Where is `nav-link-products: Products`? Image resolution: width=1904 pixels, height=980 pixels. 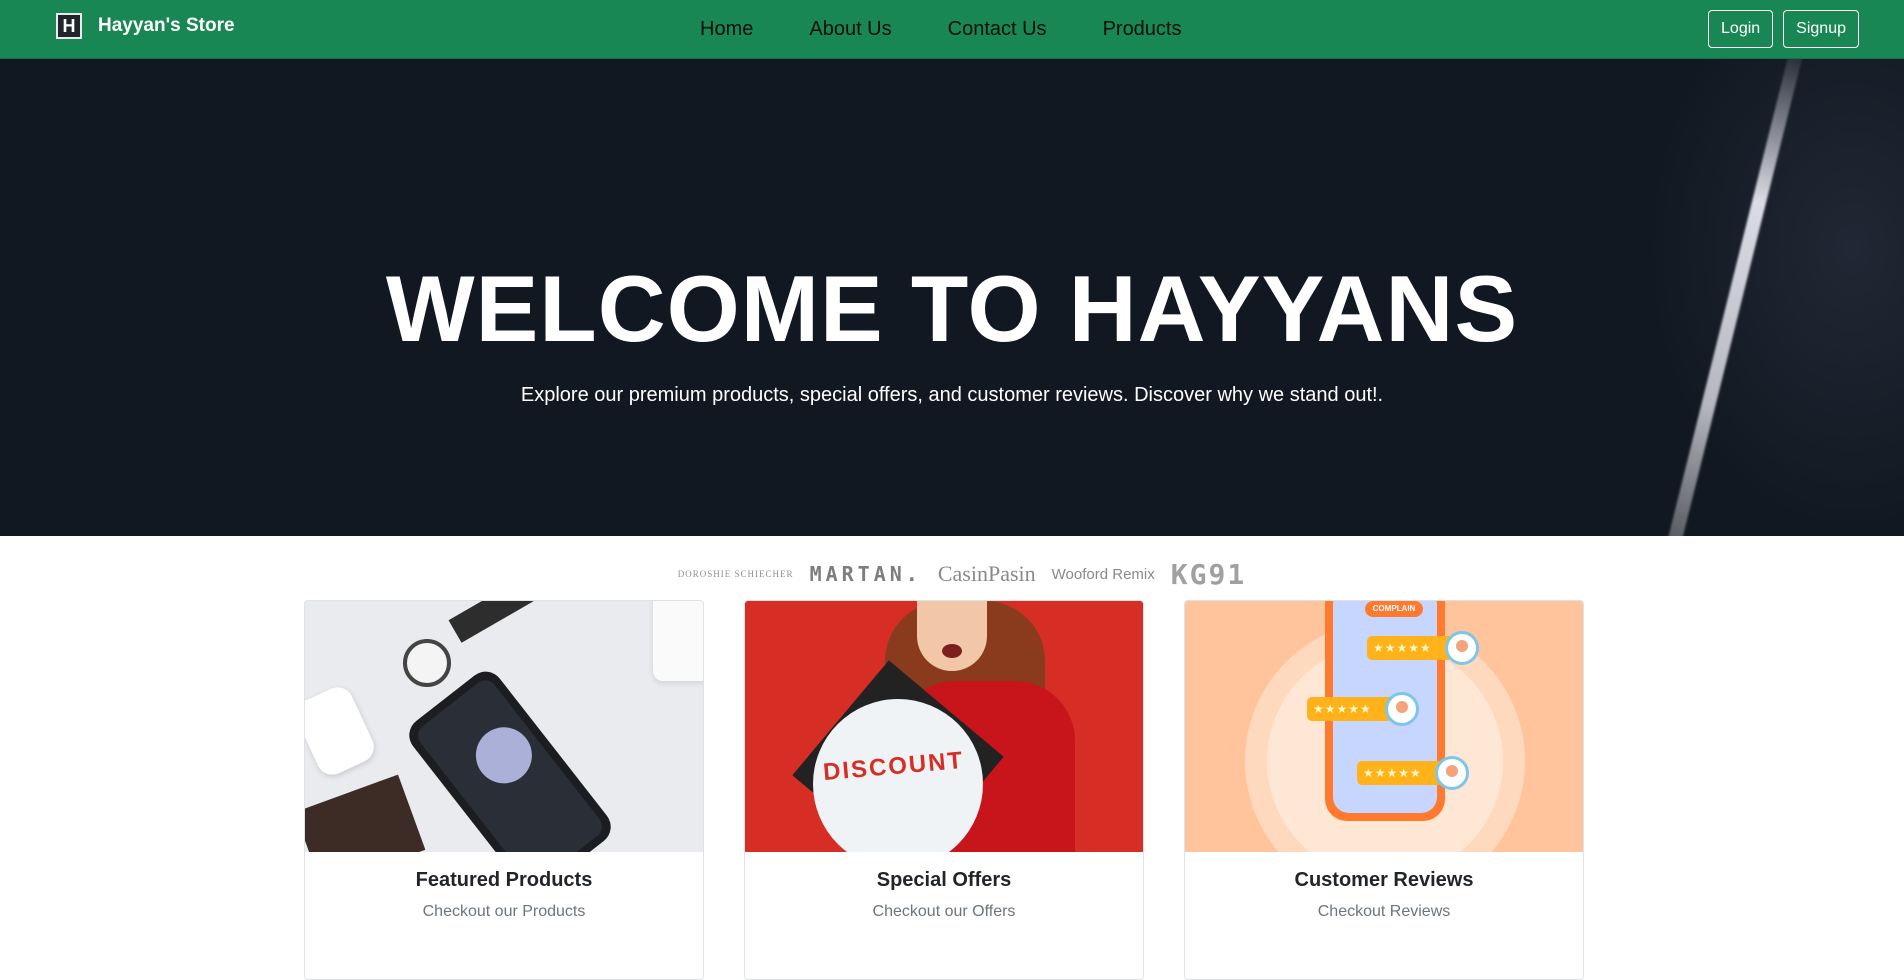
nav-link-products: Products is located at coordinates (1142, 29).